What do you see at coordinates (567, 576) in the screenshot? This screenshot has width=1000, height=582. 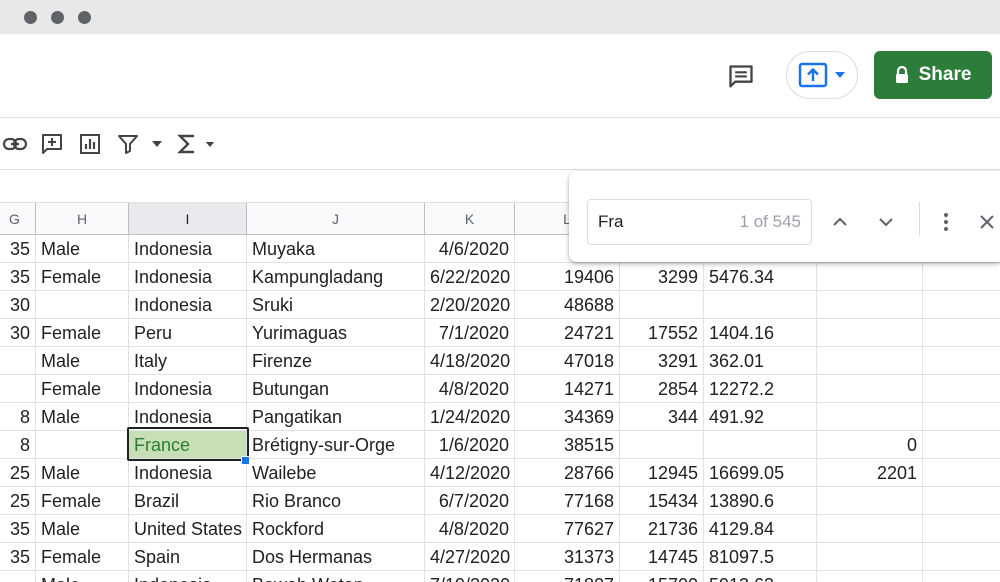 I see `grid-cell: 71807` at bounding box center [567, 576].